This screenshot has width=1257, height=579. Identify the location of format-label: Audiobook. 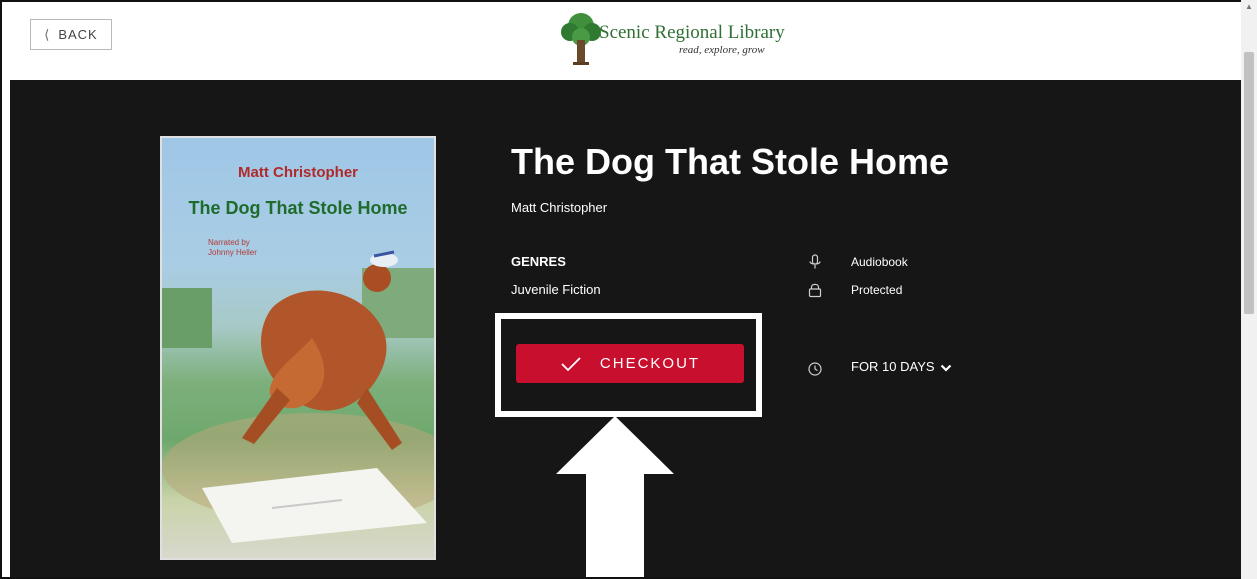
(879, 262).